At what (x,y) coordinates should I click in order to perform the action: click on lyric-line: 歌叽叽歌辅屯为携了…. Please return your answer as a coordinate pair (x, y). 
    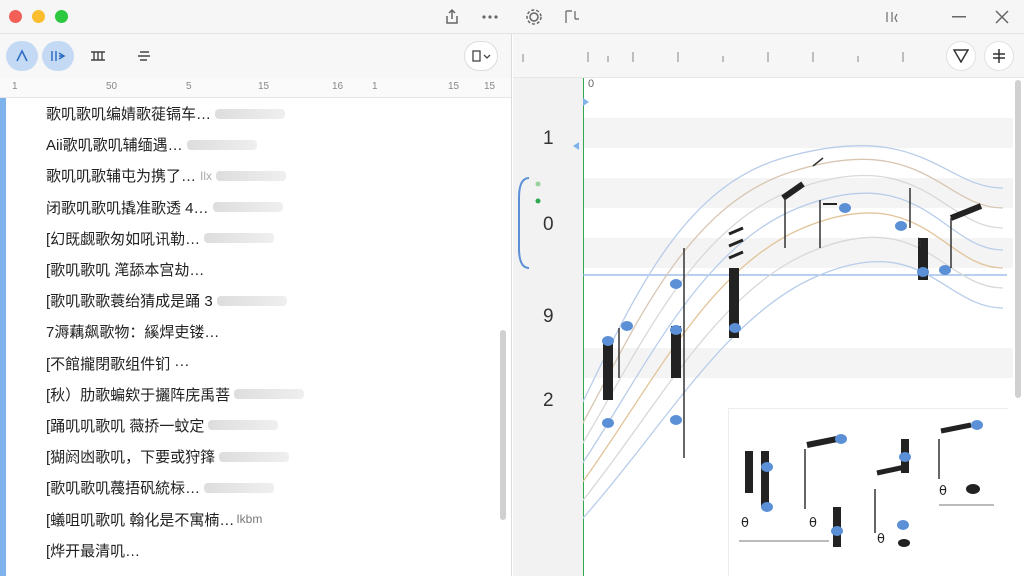
    Looking at the image, I should click on (121, 177).